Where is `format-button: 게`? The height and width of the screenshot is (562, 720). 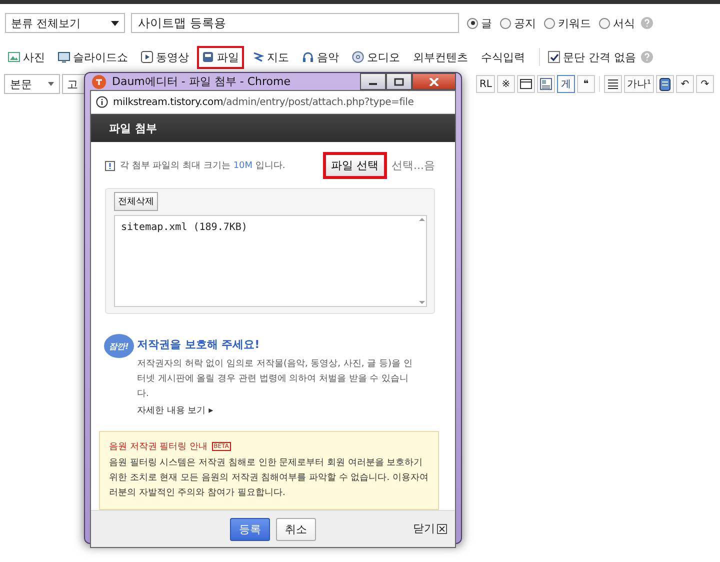 format-button: 게 is located at coordinates (565, 84).